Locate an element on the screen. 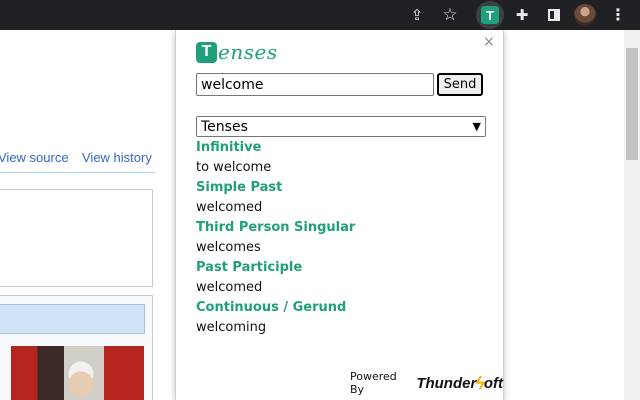 The image size is (640, 400). brand-right: oft is located at coordinates (493, 383).